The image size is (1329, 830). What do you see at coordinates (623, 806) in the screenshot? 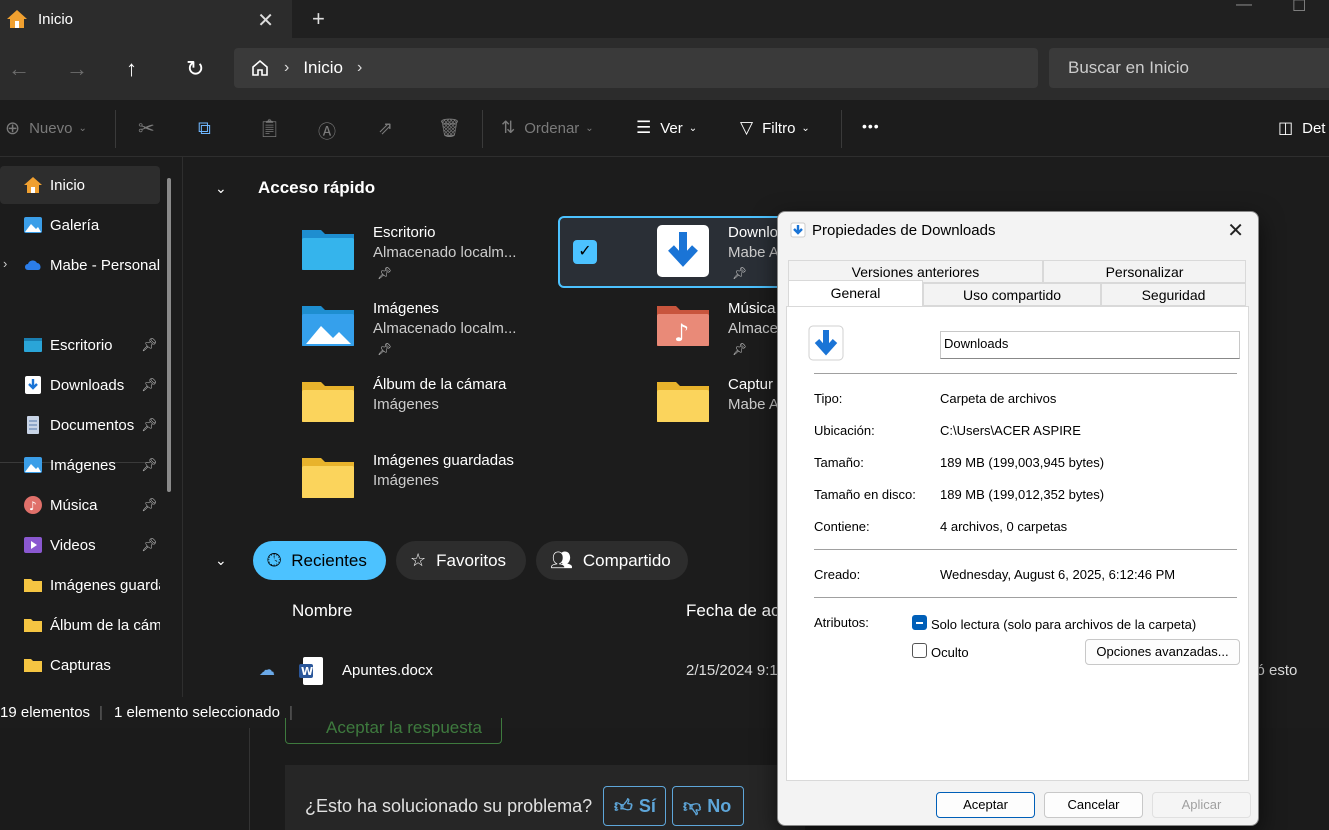
I see `thumbs-up-icon: 👍︎` at bounding box center [623, 806].